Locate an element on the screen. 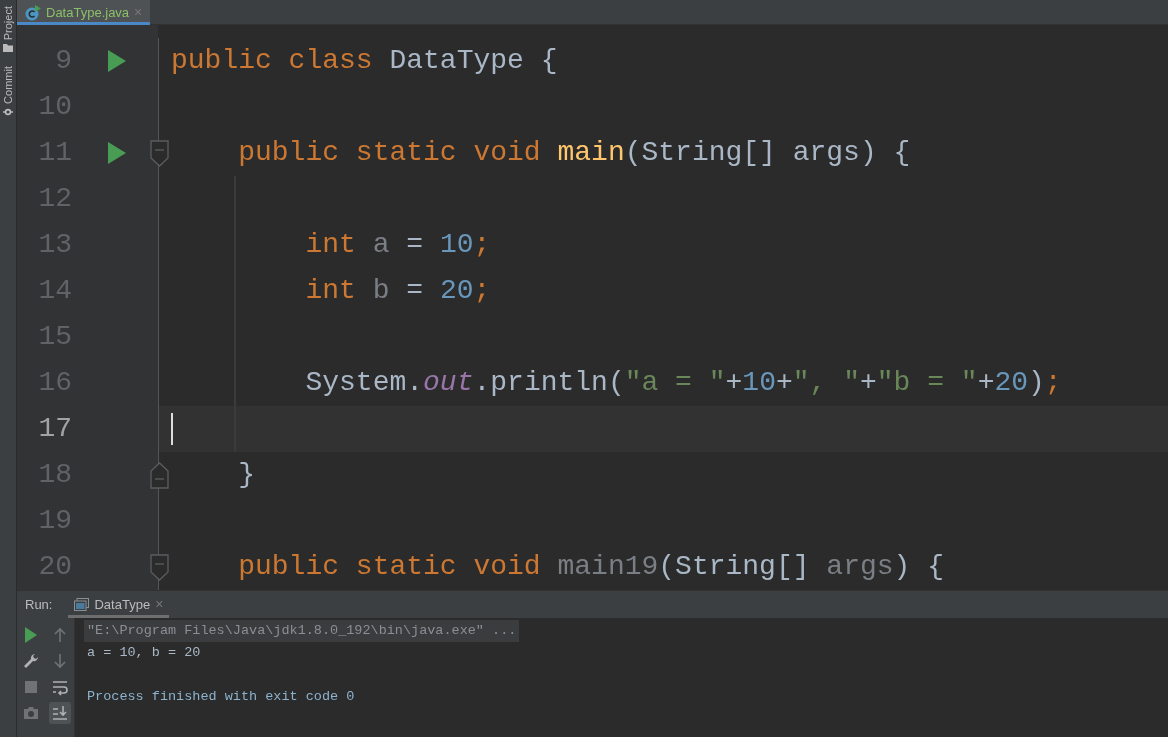  code-line: public static void main19(String[] args) { is located at coordinates (590, 567).